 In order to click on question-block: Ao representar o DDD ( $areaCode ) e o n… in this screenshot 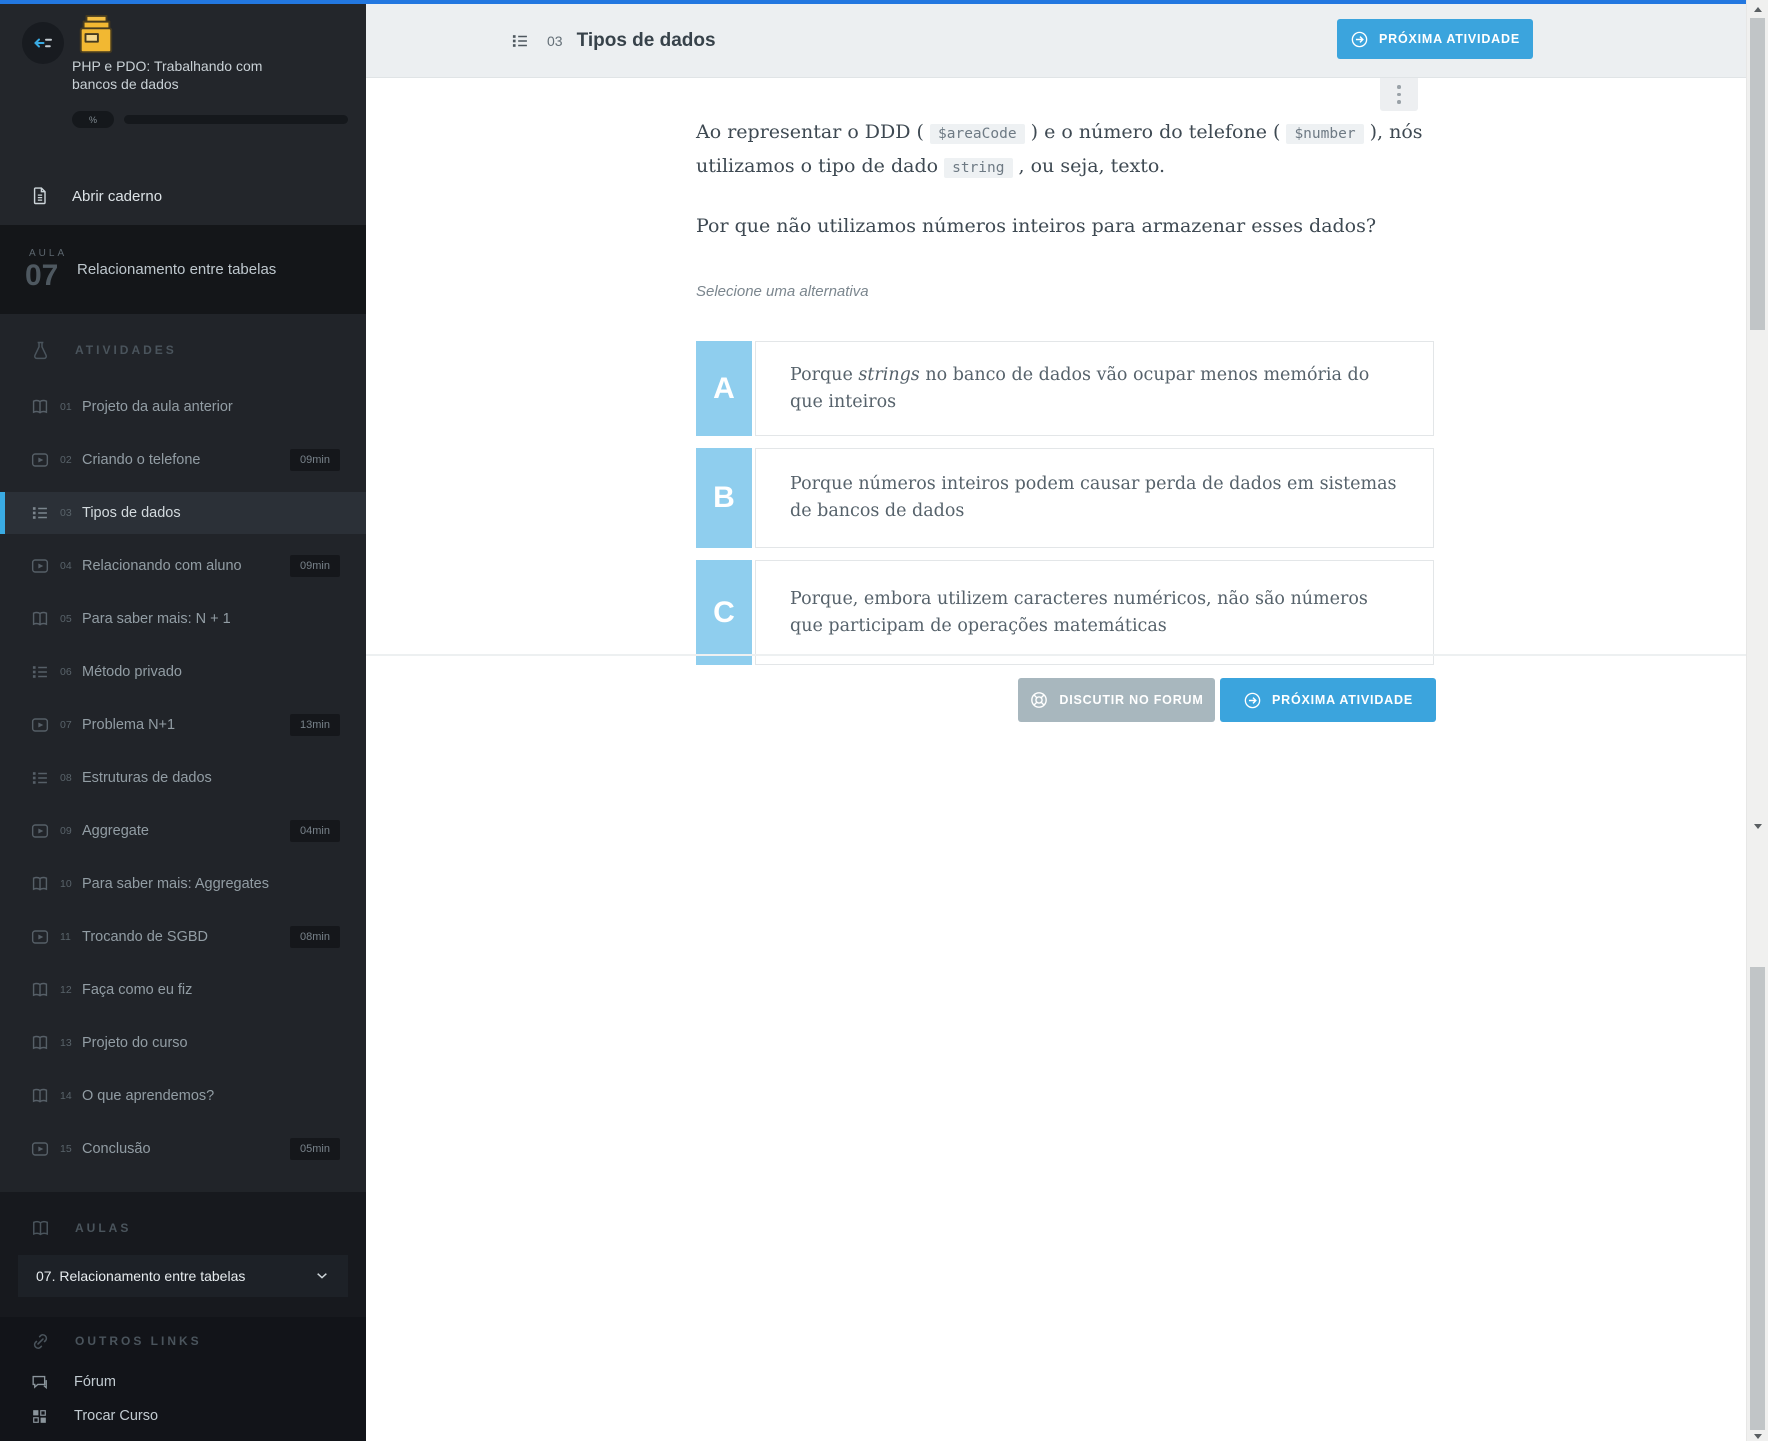, I will do `click(1068, 212)`.